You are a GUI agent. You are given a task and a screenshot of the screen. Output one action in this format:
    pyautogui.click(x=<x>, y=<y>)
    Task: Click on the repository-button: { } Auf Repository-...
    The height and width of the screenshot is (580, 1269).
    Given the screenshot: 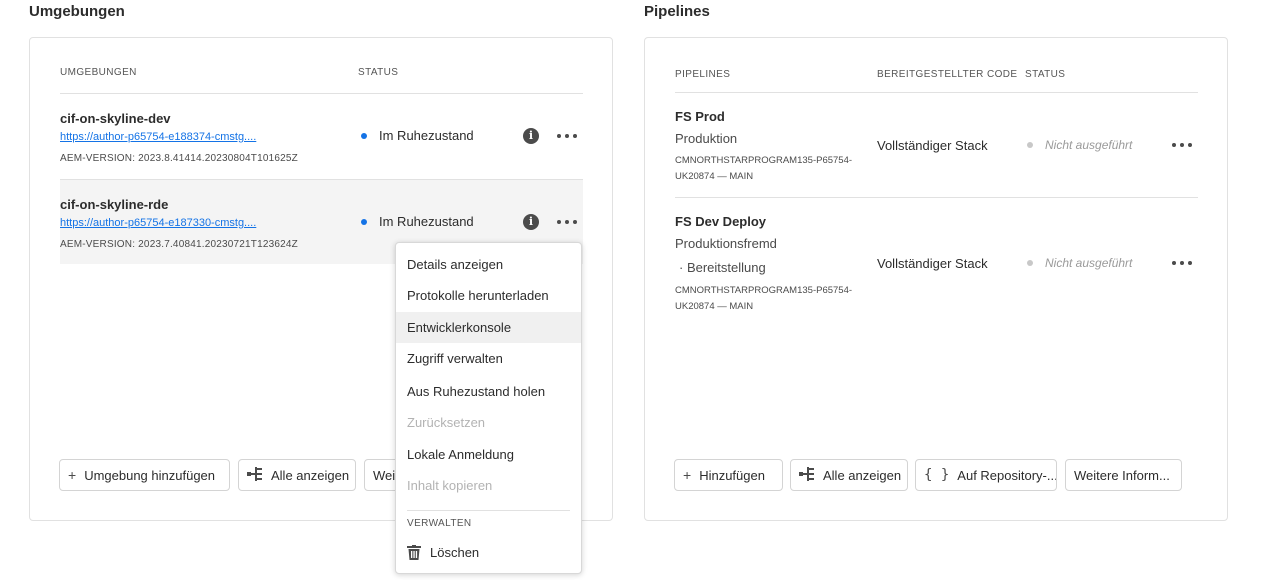 What is the action you would take?
    pyautogui.click(x=986, y=475)
    